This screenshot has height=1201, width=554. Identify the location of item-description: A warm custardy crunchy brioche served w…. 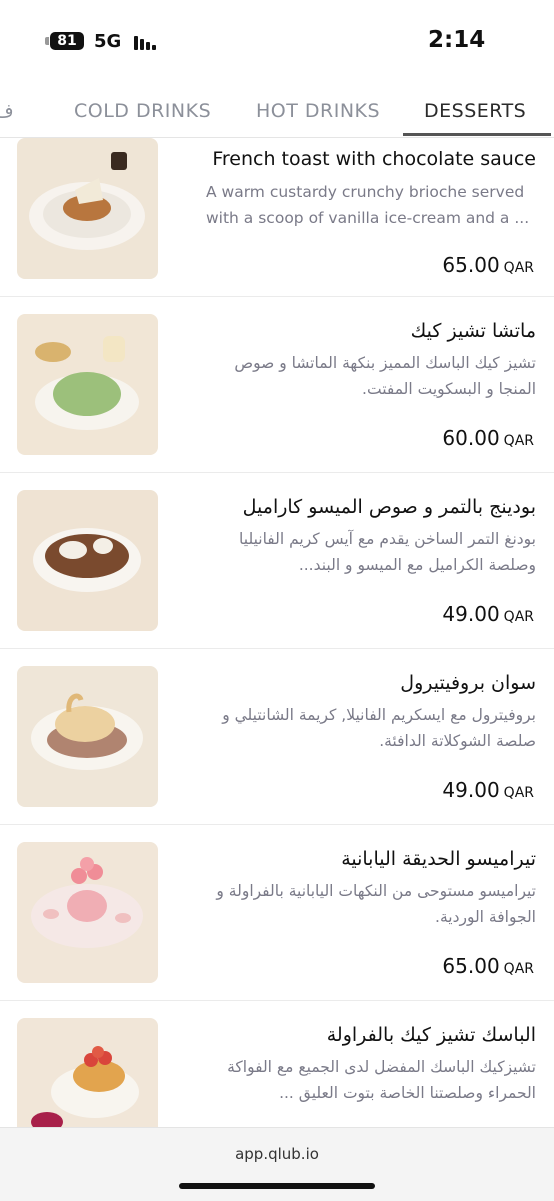
(368, 205).